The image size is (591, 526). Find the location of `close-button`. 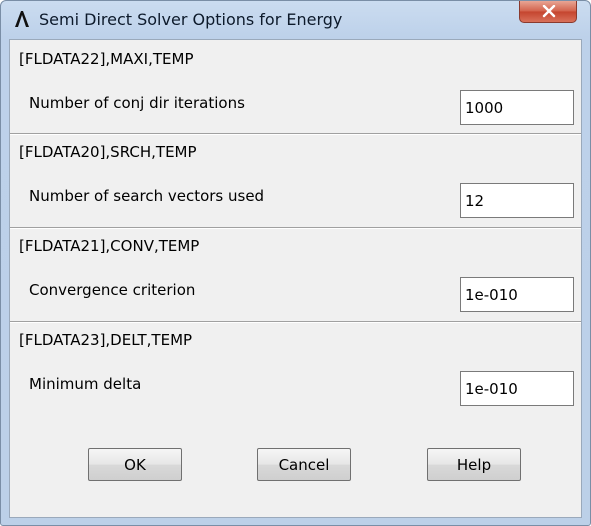

close-button is located at coordinates (548, 12).